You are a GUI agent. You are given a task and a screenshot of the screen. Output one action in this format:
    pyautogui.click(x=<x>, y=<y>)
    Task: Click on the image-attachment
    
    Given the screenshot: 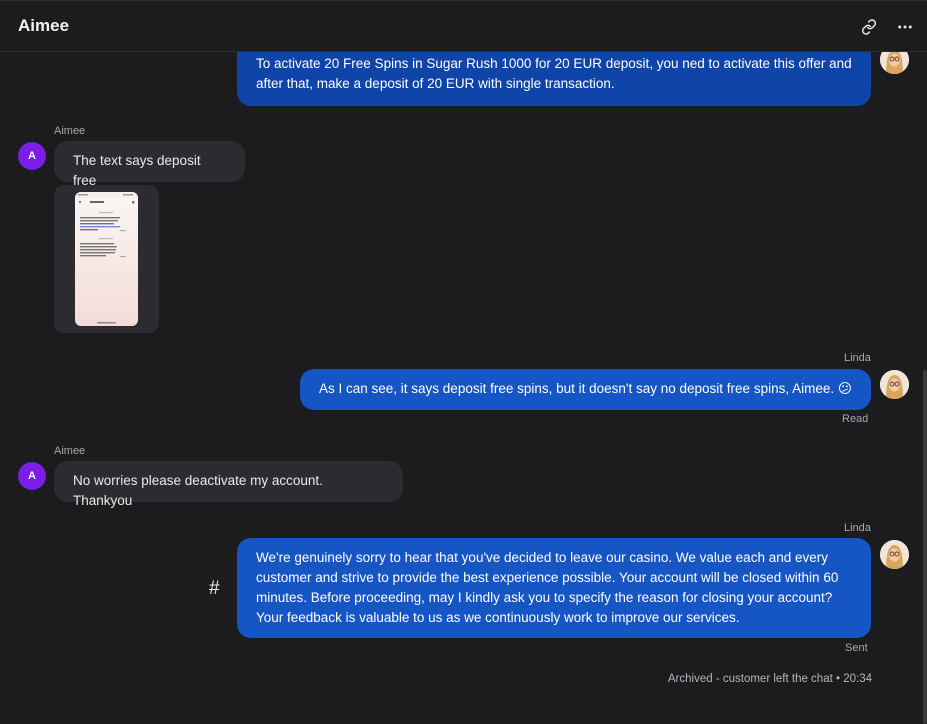 What is the action you would take?
    pyautogui.click(x=106, y=259)
    